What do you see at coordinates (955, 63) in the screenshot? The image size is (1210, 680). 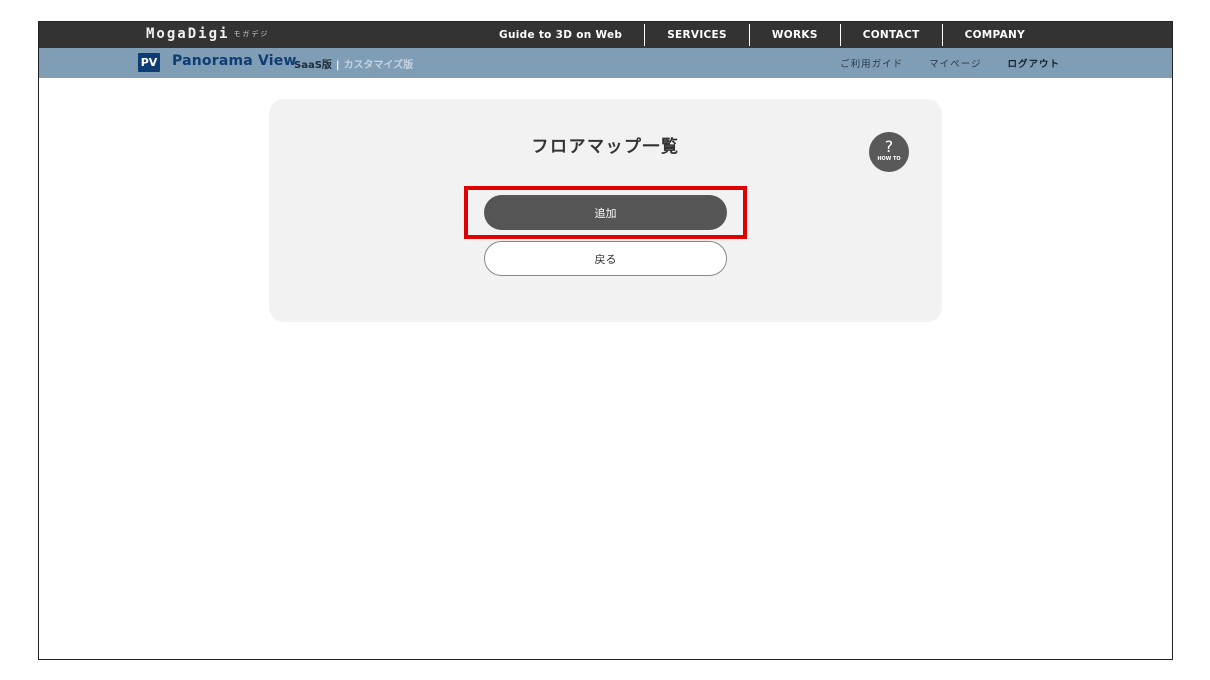 I see `mypage-link: マイページ` at bounding box center [955, 63].